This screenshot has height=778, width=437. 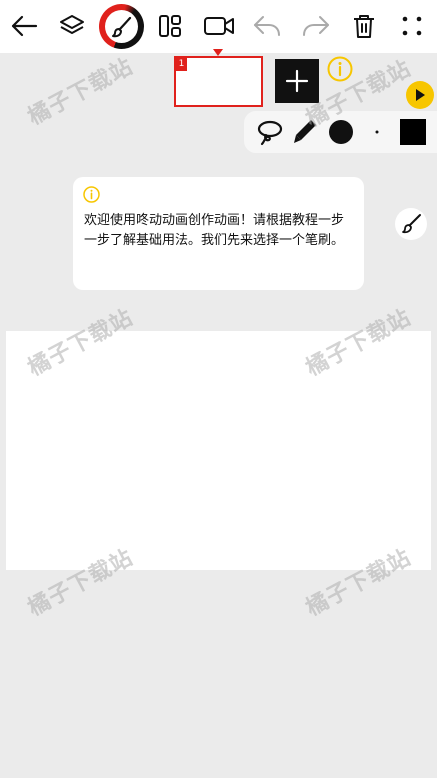 I want to click on play-icon, so click(x=420, y=95).